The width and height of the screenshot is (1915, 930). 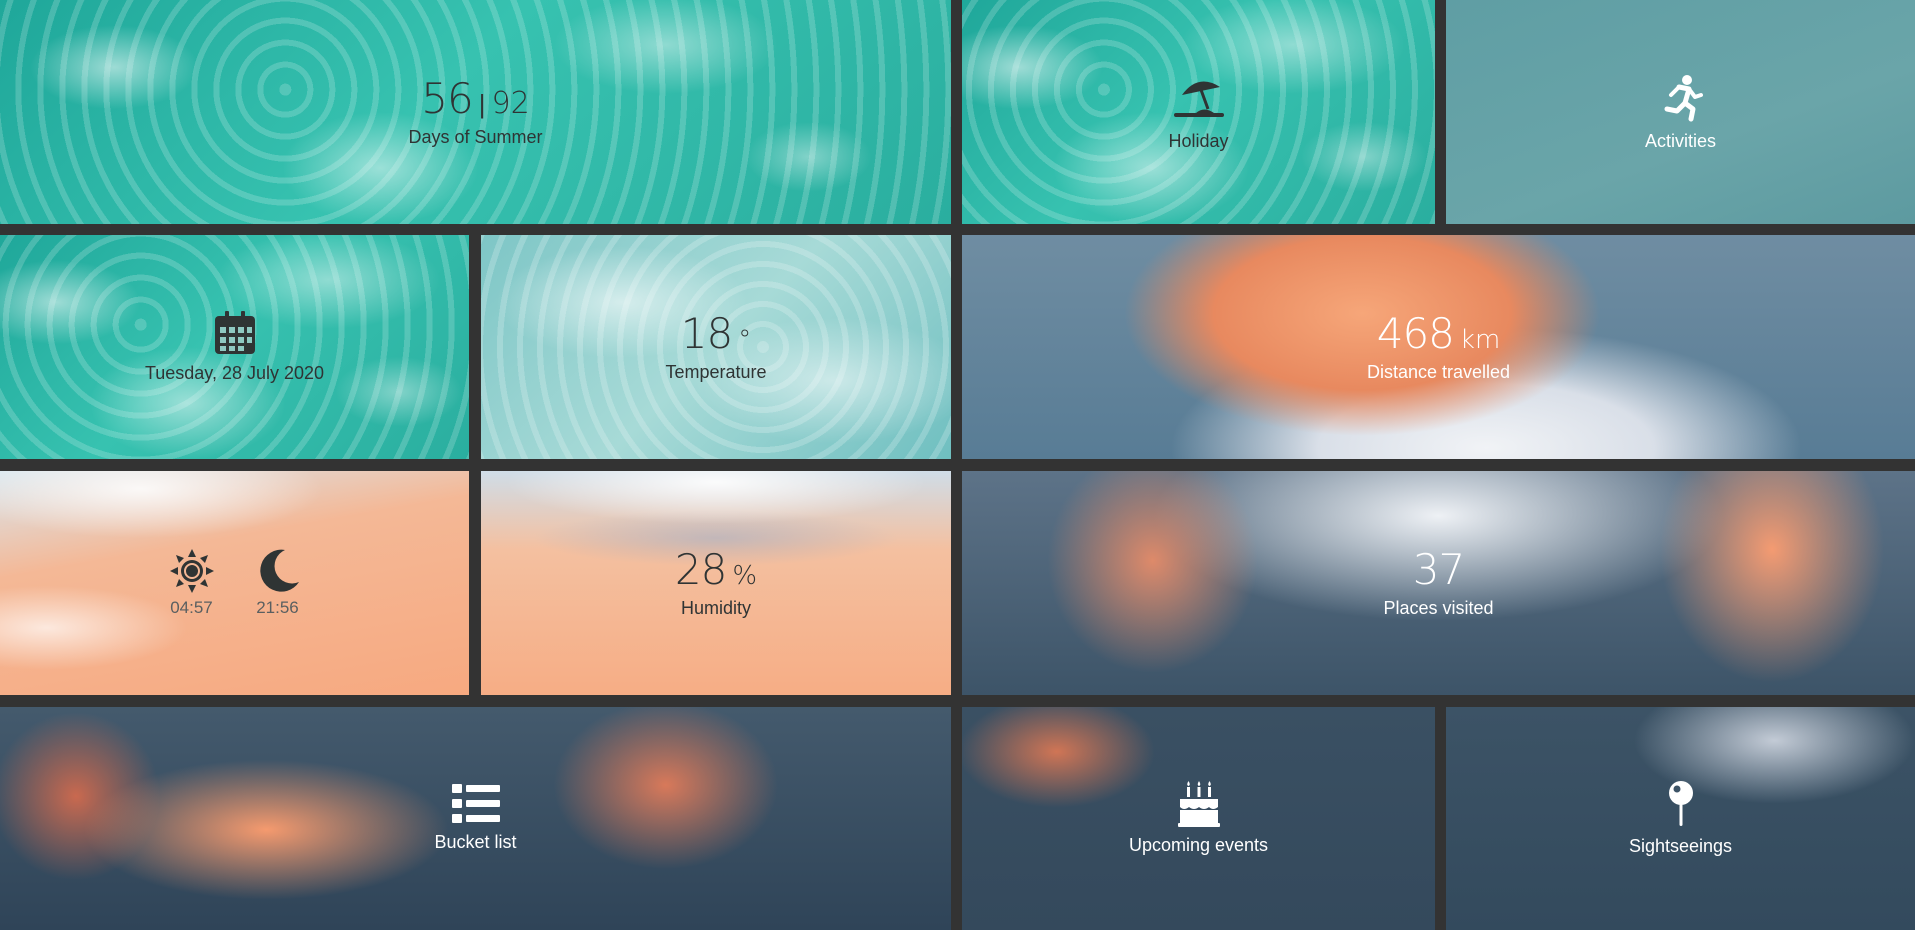 I want to click on running-person-icon, so click(x=1683, y=97).